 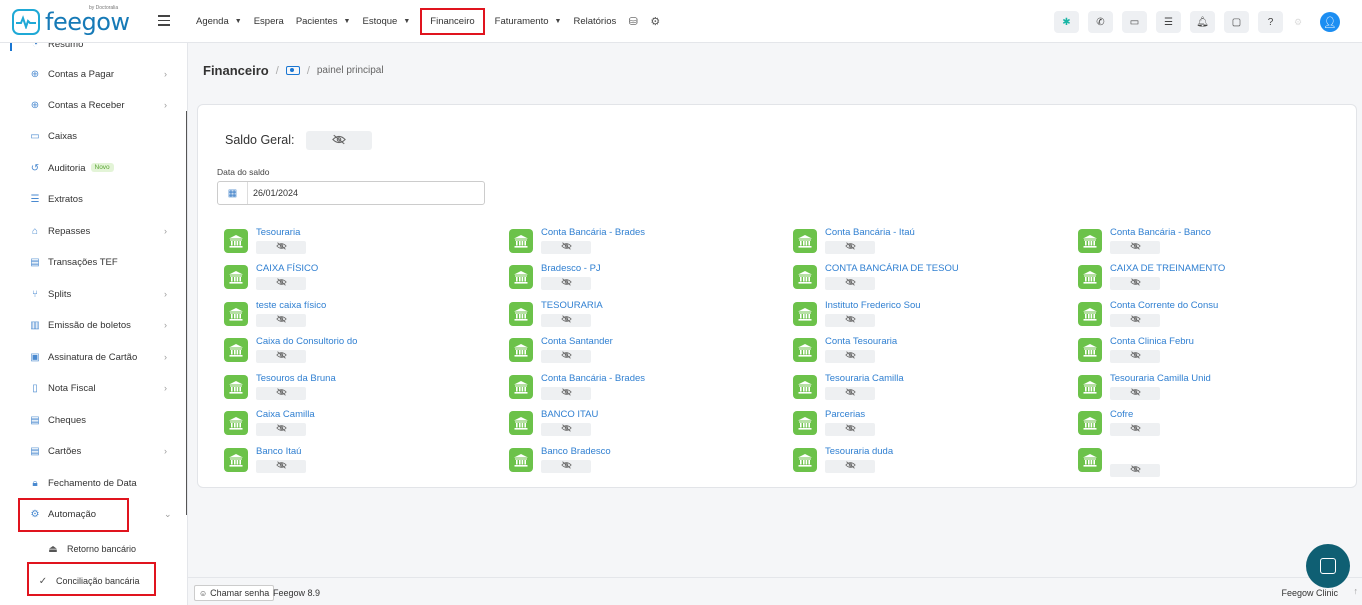 What do you see at coordinates (845, 414) in the screenshot?
I see `account-name-link: Parcerias` at bounding box center [845, 414].